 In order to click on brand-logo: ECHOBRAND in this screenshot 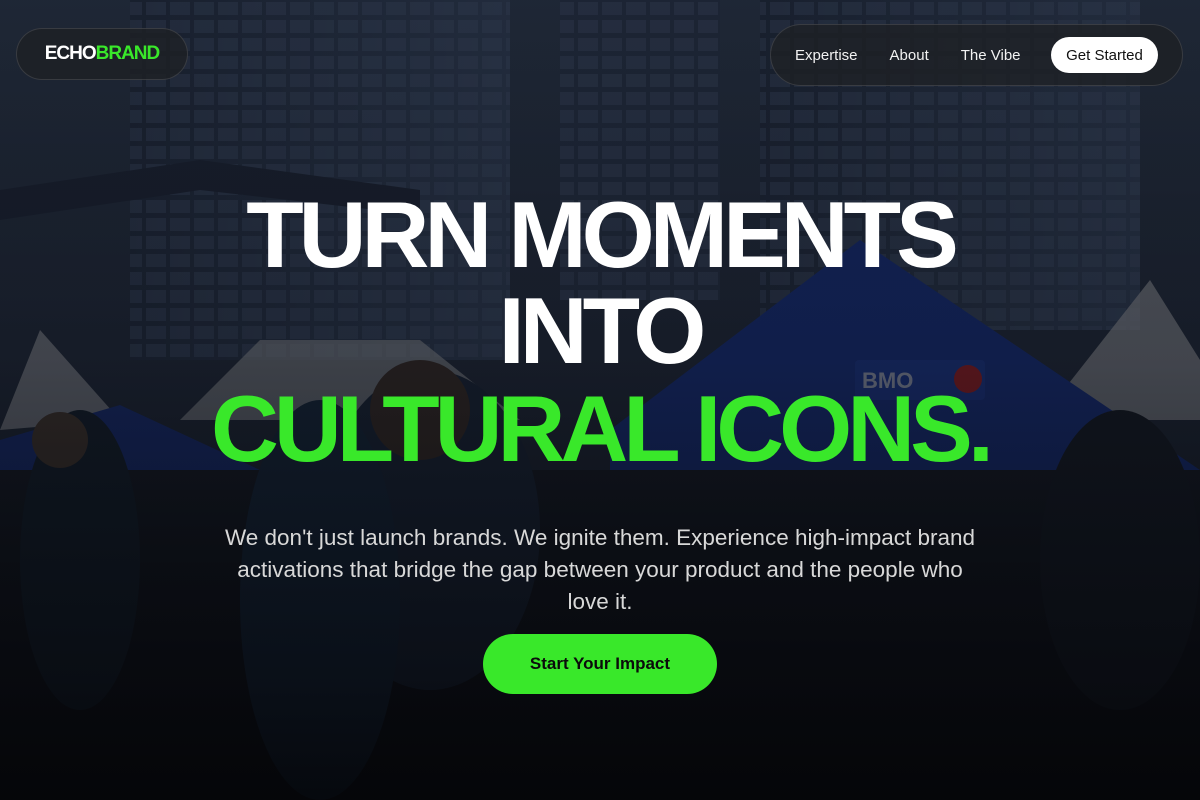, I will do `click(102, 54)`.